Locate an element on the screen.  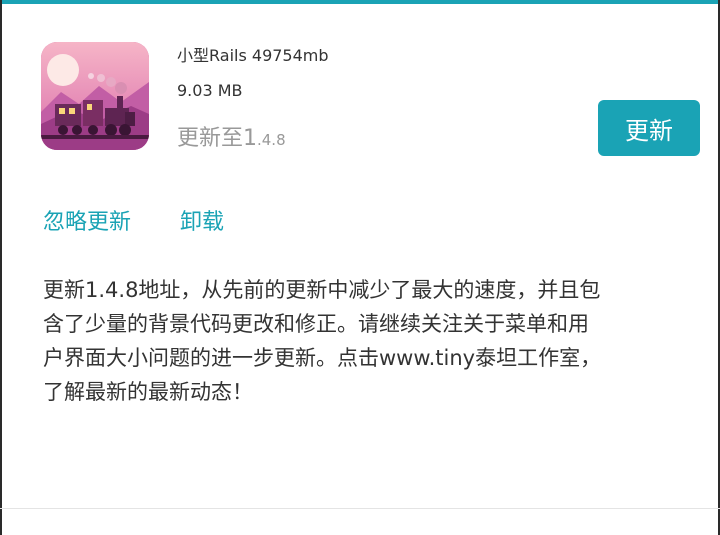
ignore-update-link: 忽略更新 is located at coordinates (87, 220).